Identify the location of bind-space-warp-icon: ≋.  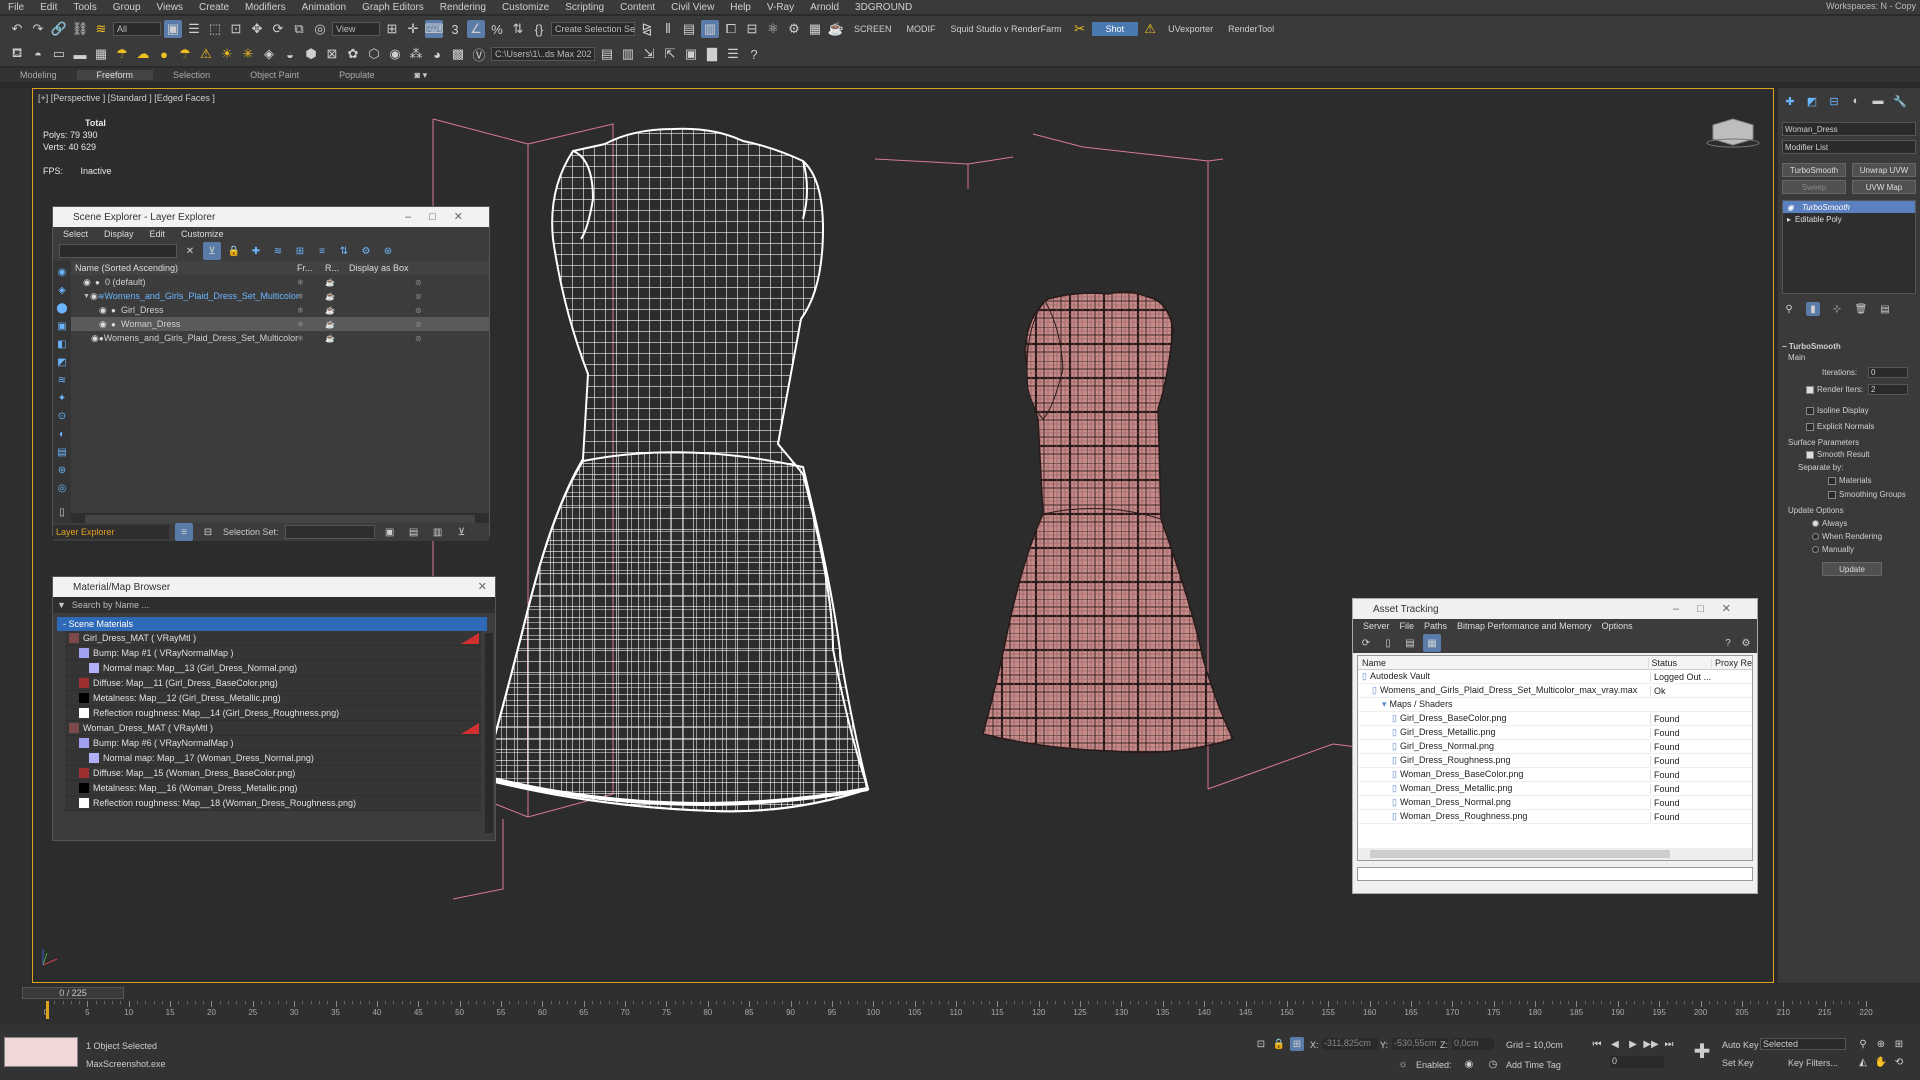
(101, 29).